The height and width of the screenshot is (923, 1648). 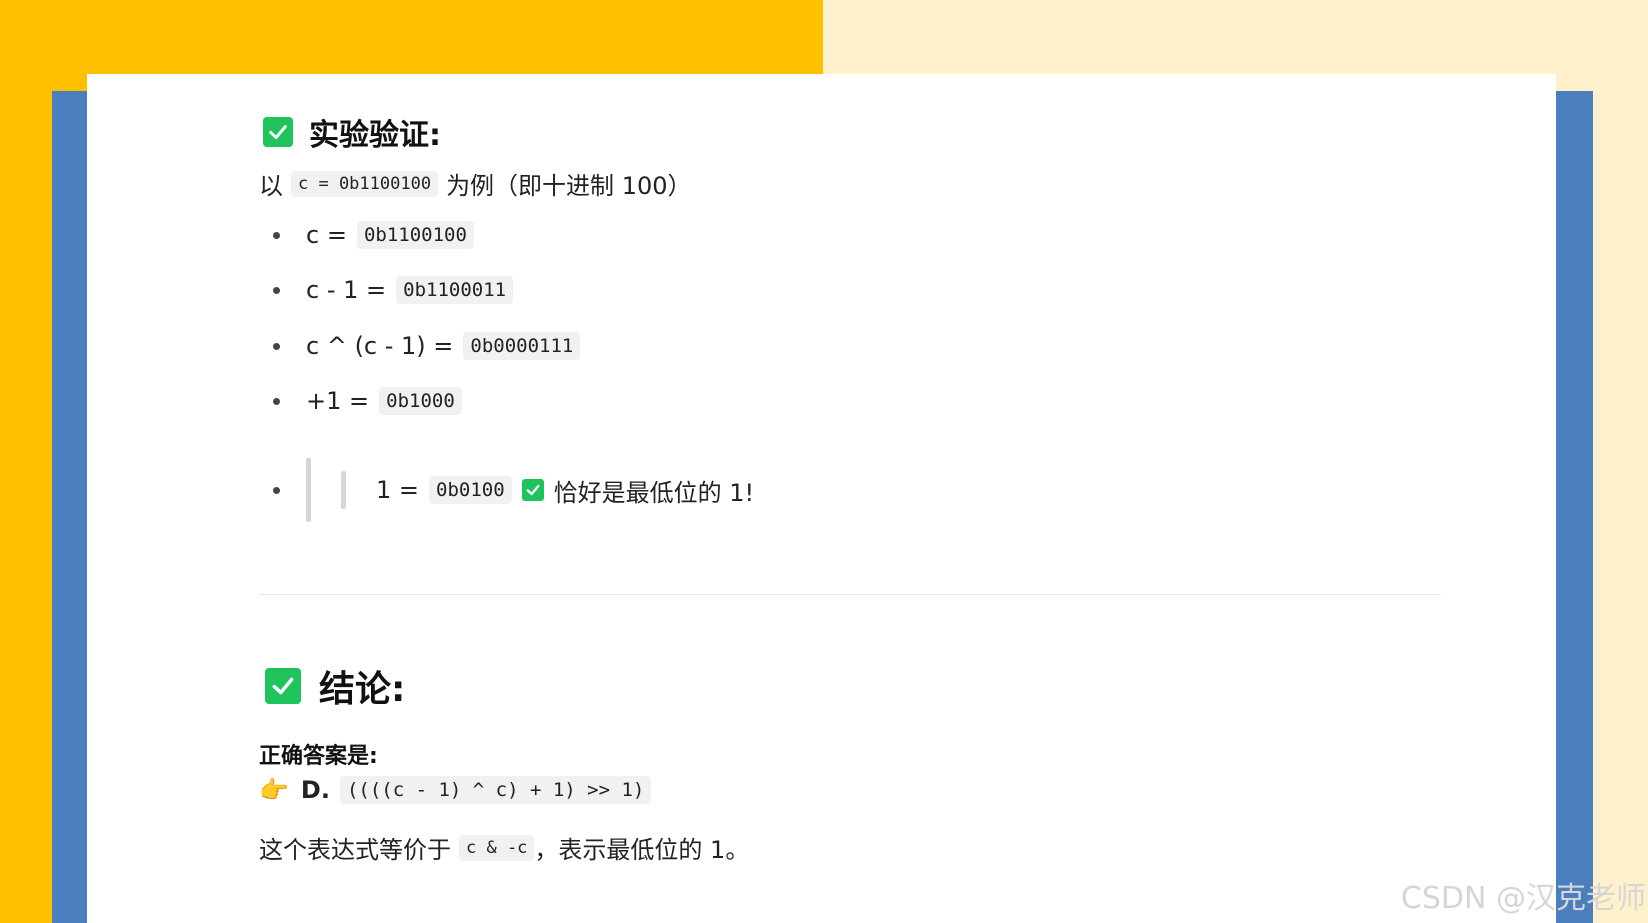 I want to click on equivalence-line: 这个表达式等价于 c & -c ，表示最低位的 1。, so click(x=504, y=847).